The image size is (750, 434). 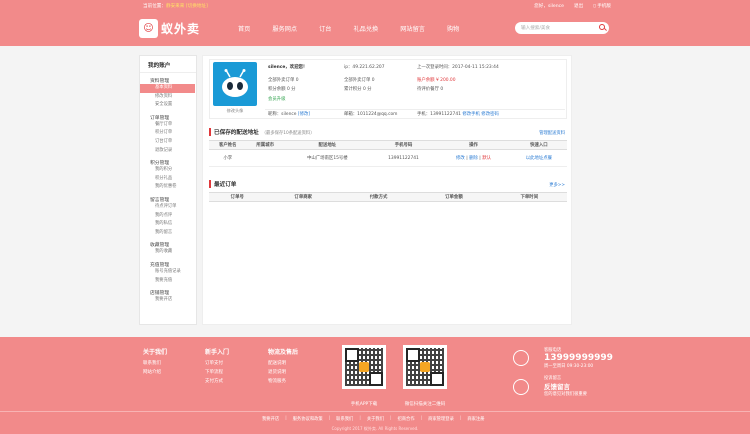 I want to click on recent-orders-title: 最近订单, so click(x=222, y=184).